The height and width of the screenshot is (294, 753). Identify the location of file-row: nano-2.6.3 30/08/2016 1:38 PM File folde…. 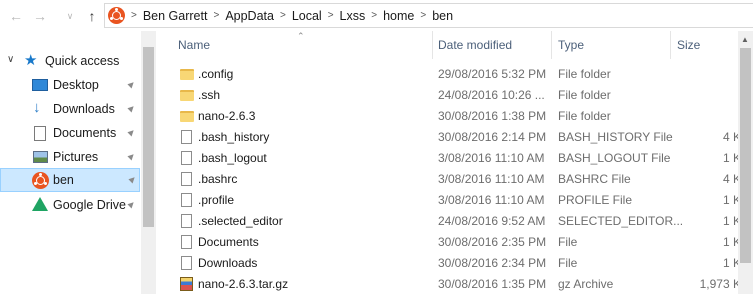
(463, 116).